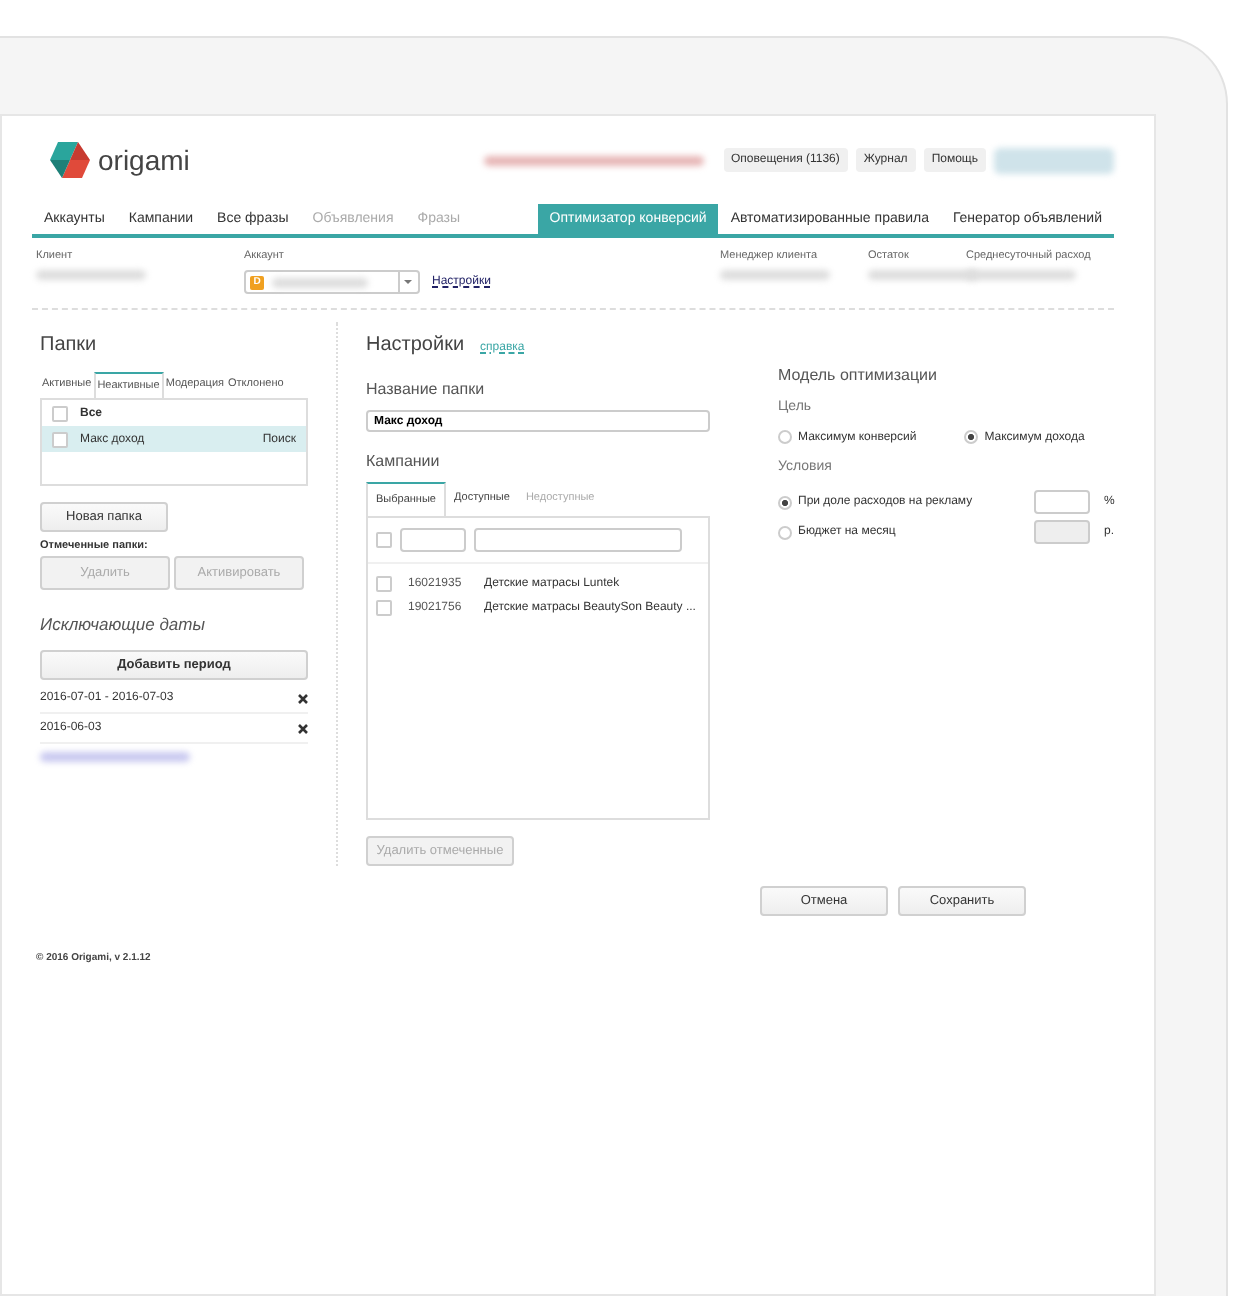 The height and width of the screenshot is (1296, 1240). Describe the element at coordinates (404, 462) in the screenshot. I see `section-title: Кампании` at that location.